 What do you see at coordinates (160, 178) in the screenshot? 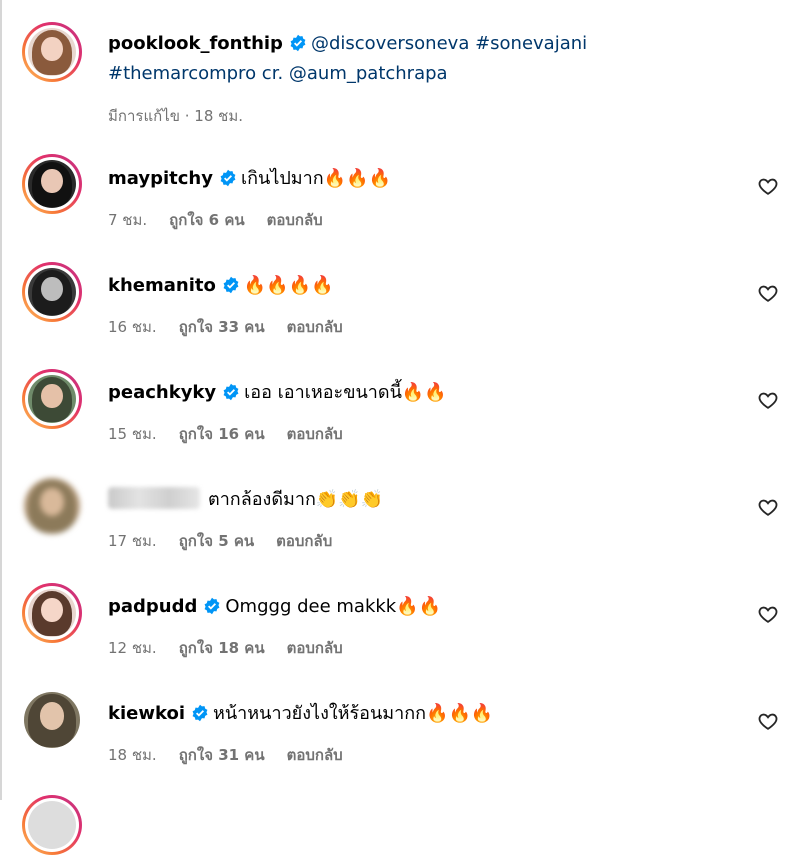
I see `commenter-username: maypitchy` at bounding box center [160, 178].